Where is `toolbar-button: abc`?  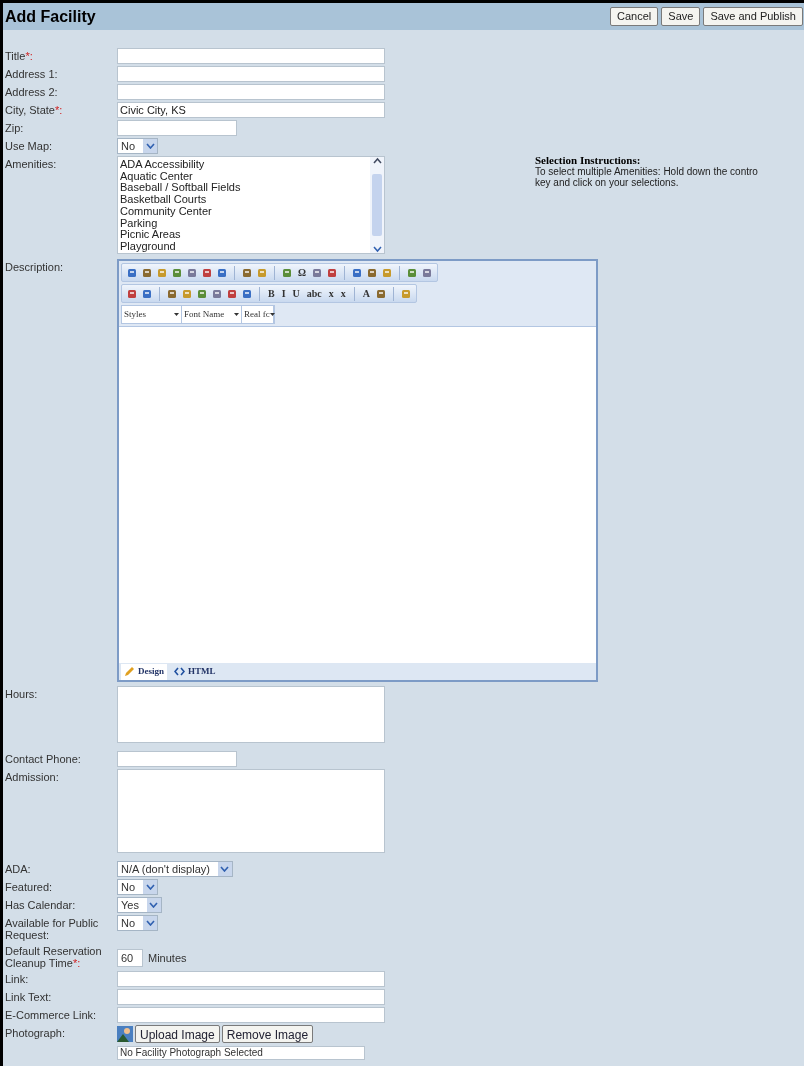 toolbar-button: abc is located at coordinates (314, 293).